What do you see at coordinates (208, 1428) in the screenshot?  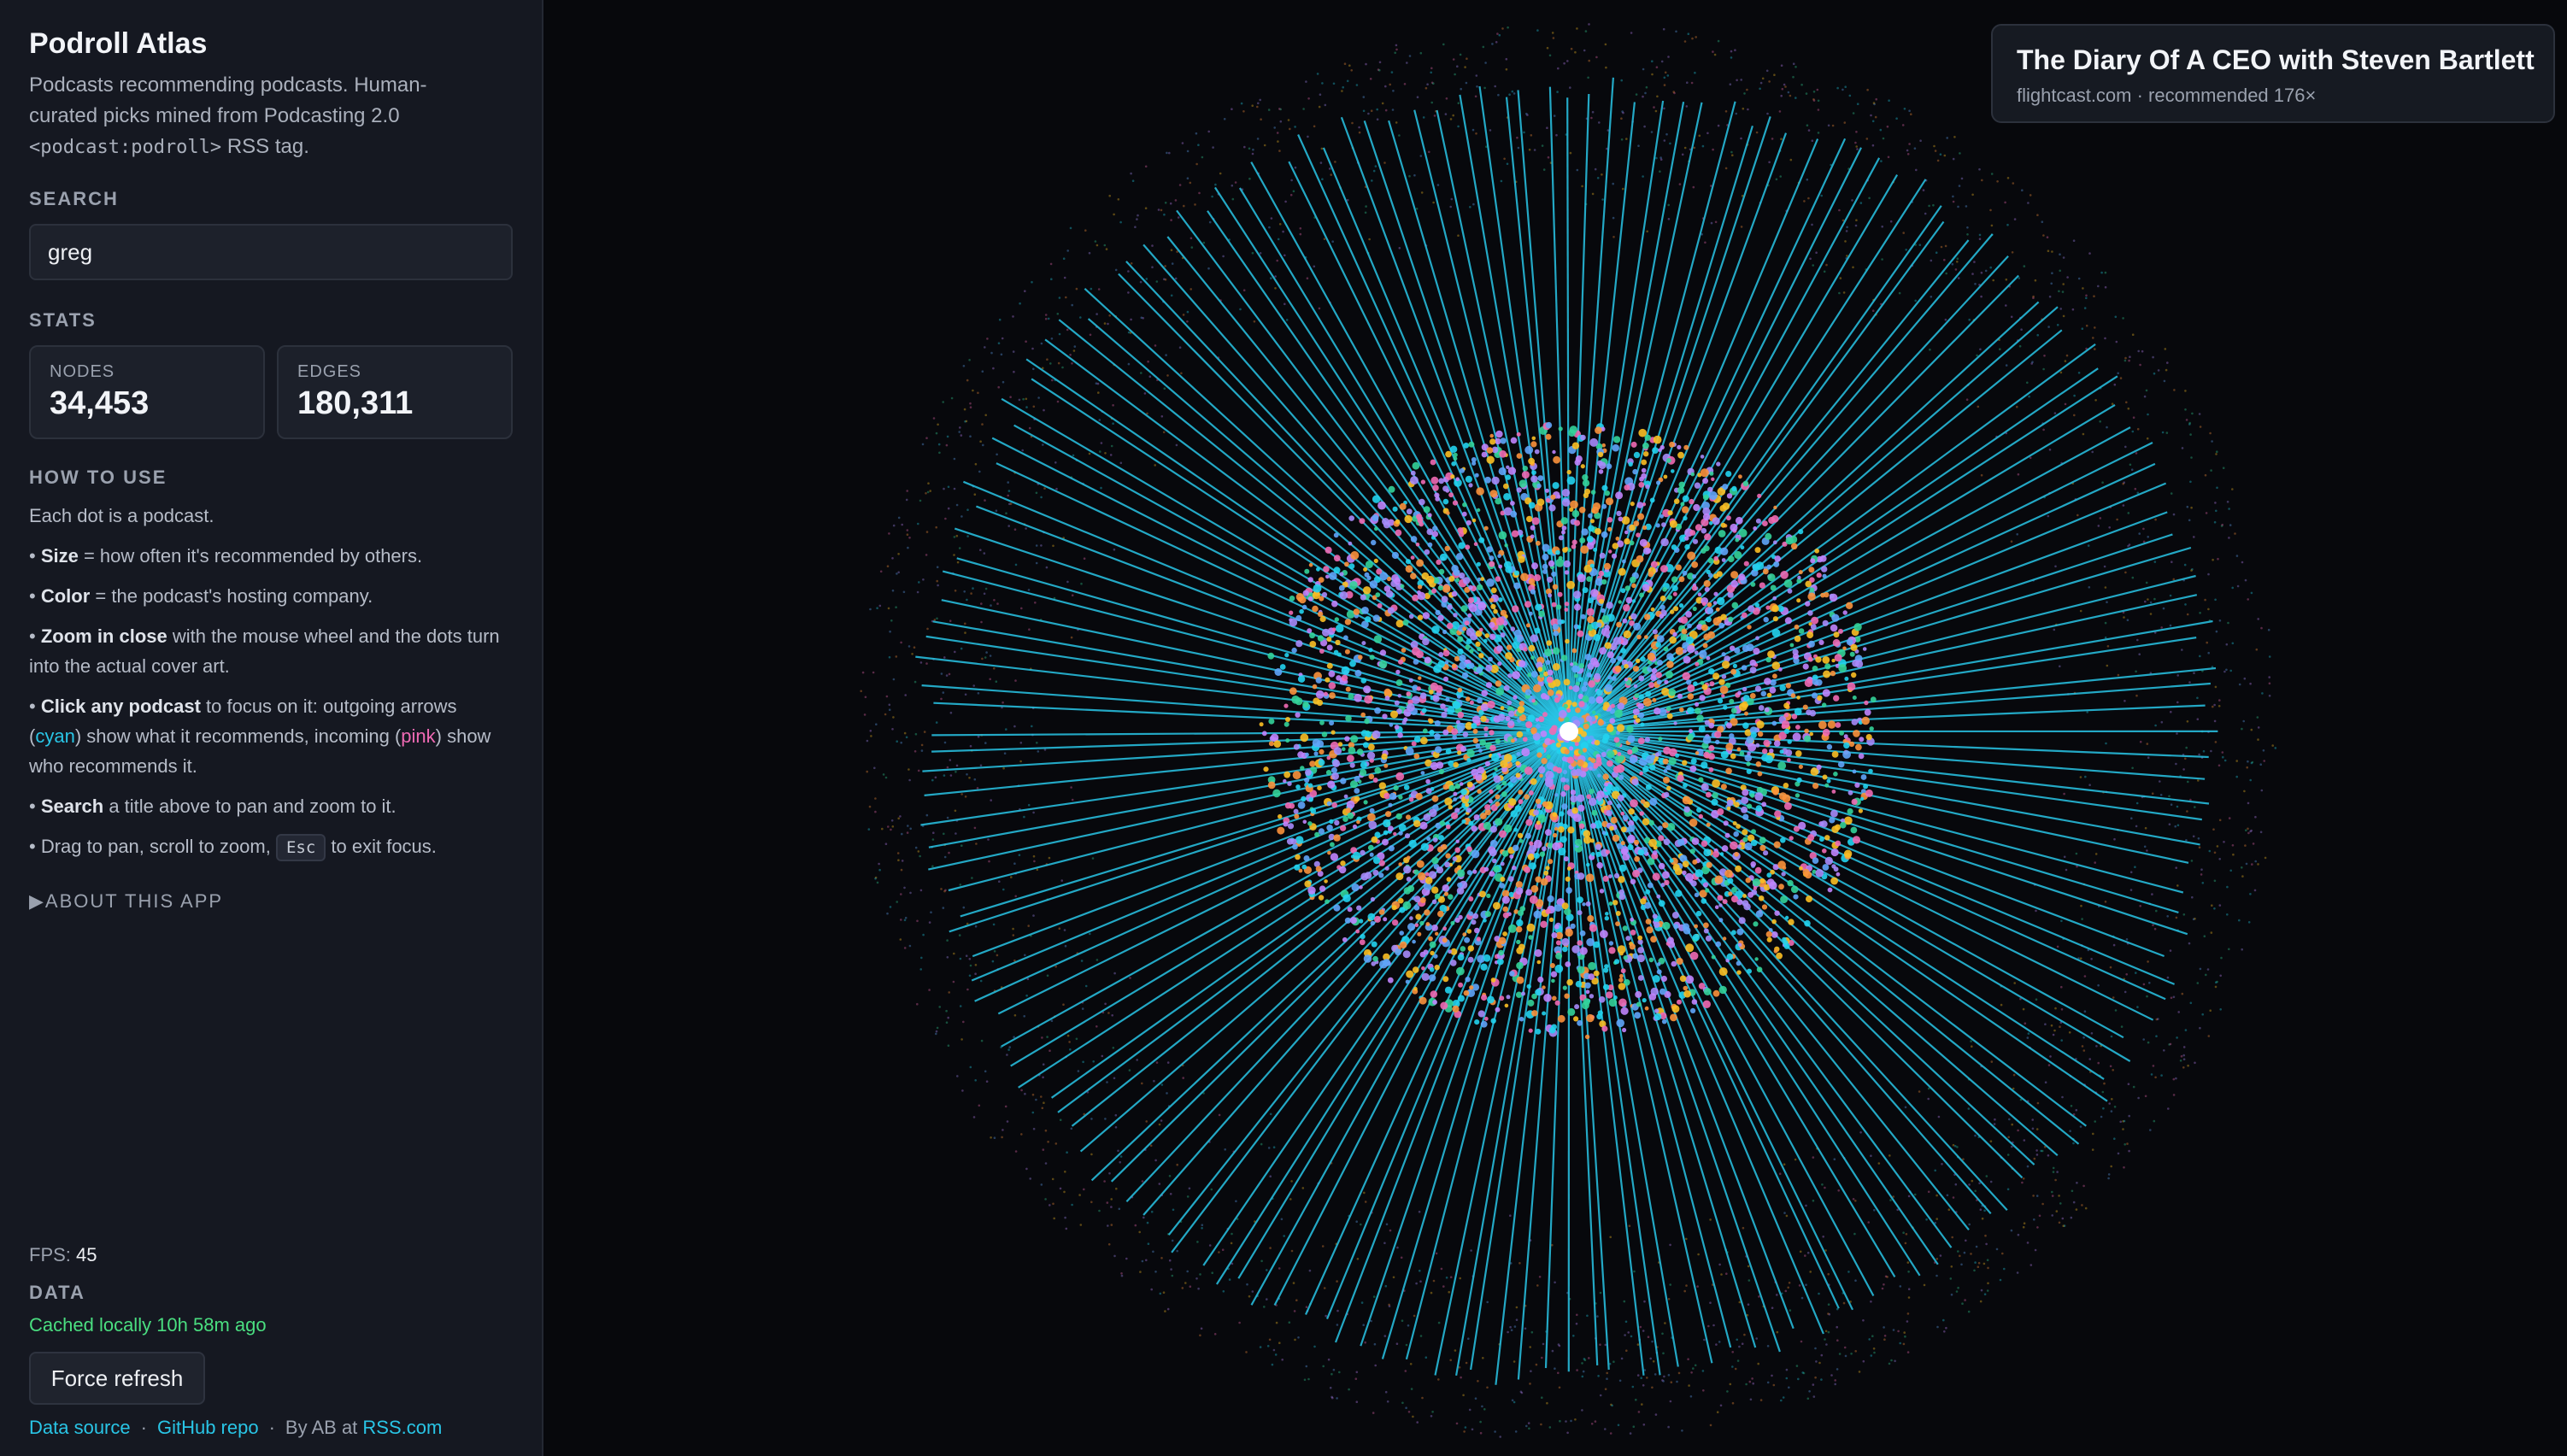 I see `github-repo-link: GitHub repo` at bounding box center [208, 1428].